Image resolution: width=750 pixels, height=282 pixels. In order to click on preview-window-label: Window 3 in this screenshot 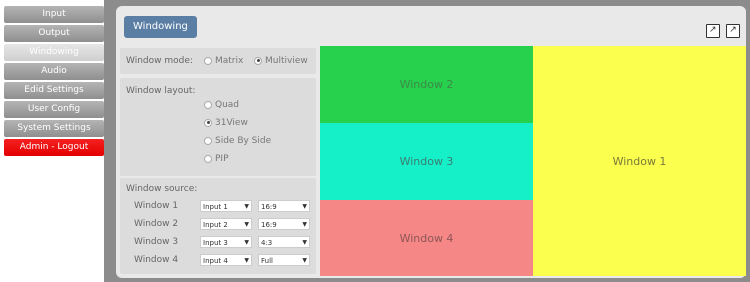, I will do `click(426, 161)`.